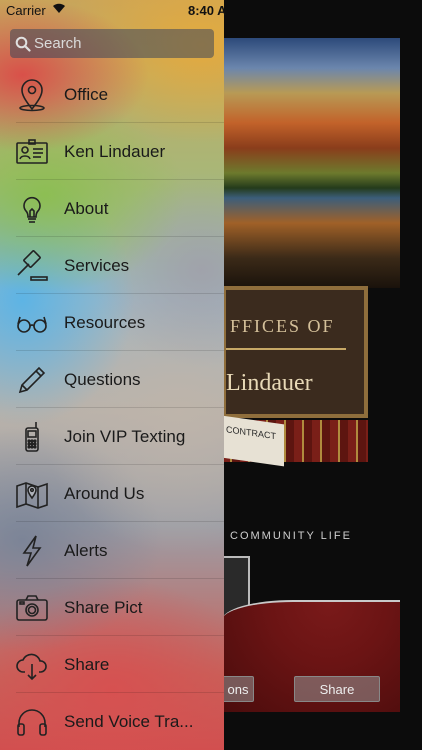  What do you see at coordinates (282, 326) in the screenshot?
I see `sign-line-1: FFICES OF` at bounding box center [282, 326].